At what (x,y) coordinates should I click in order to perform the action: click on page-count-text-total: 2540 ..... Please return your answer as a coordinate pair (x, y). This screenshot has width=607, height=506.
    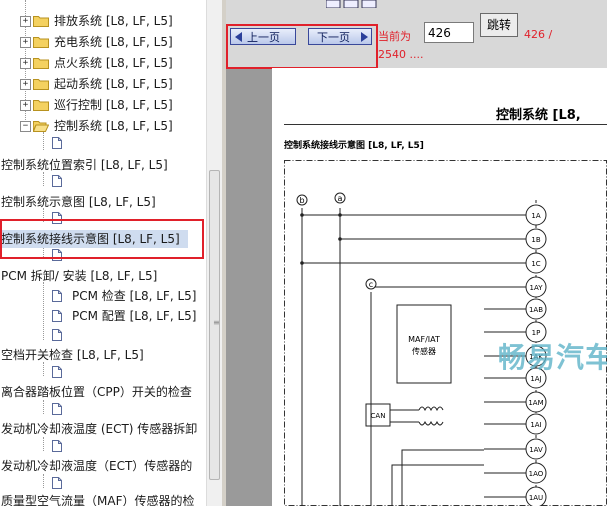
    Looking at the image, I should click on (401, 54).